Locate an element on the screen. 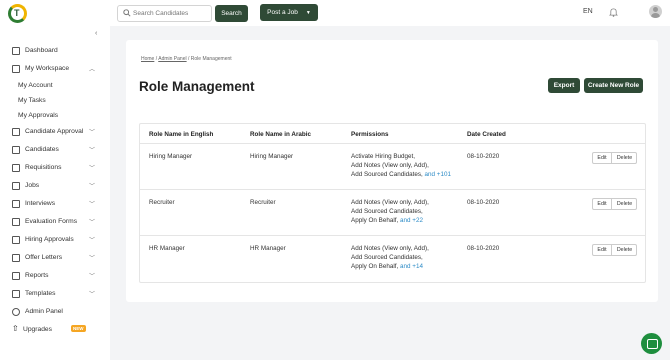 The height and width of the screenshot is (360, 670). sidebar-item-label: Dashboard is located at coordinates (41, 50).